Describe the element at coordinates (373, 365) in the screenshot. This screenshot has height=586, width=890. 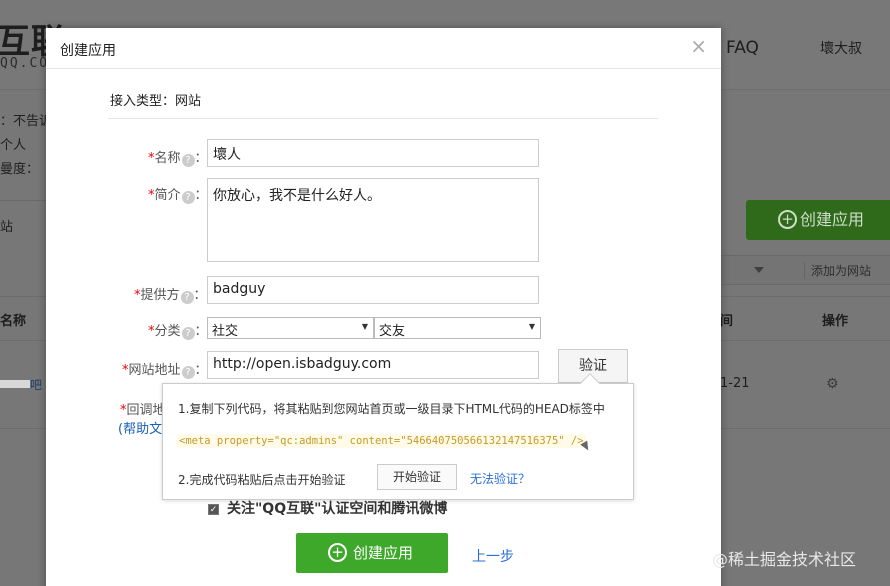
I see `site-url-input: http://open.isbadguy.com` at that location.